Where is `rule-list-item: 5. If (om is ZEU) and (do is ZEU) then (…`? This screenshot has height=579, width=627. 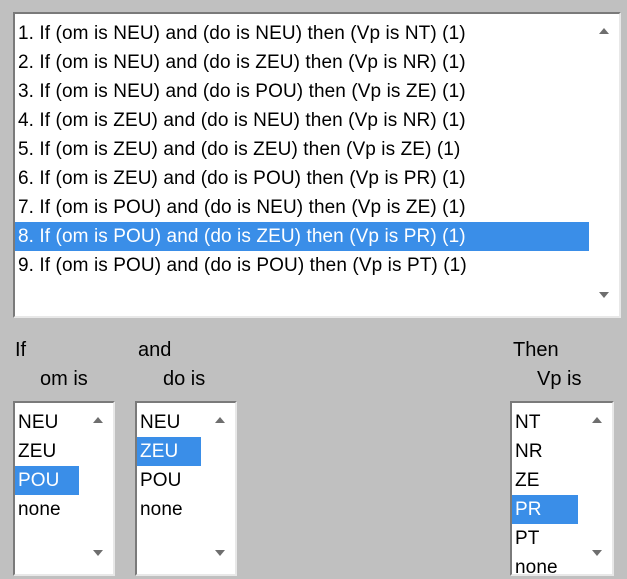 rule-list-item: 5. If (om is ZEU) and (do is ZEU) then (… is located at coordinates (303, 149).